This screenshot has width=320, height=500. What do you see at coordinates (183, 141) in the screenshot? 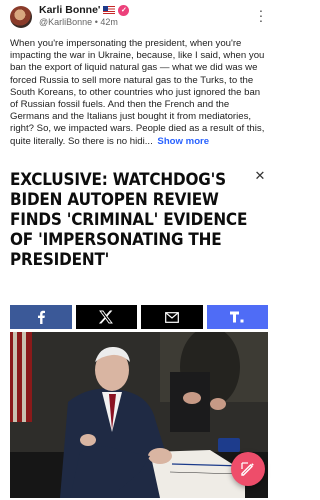
I see `show-more-link: Show more` at bounding box center [183, 141].